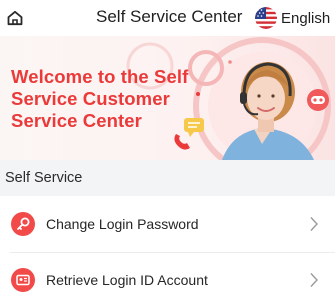  I want to click on top-bar: Self Service Center English, so click(167, 18).